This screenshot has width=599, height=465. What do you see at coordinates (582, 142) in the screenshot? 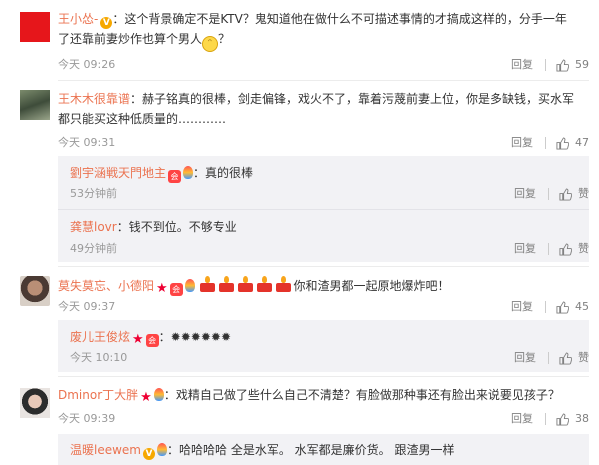
I see `like-count: 47` at bounding box center [582, 142].